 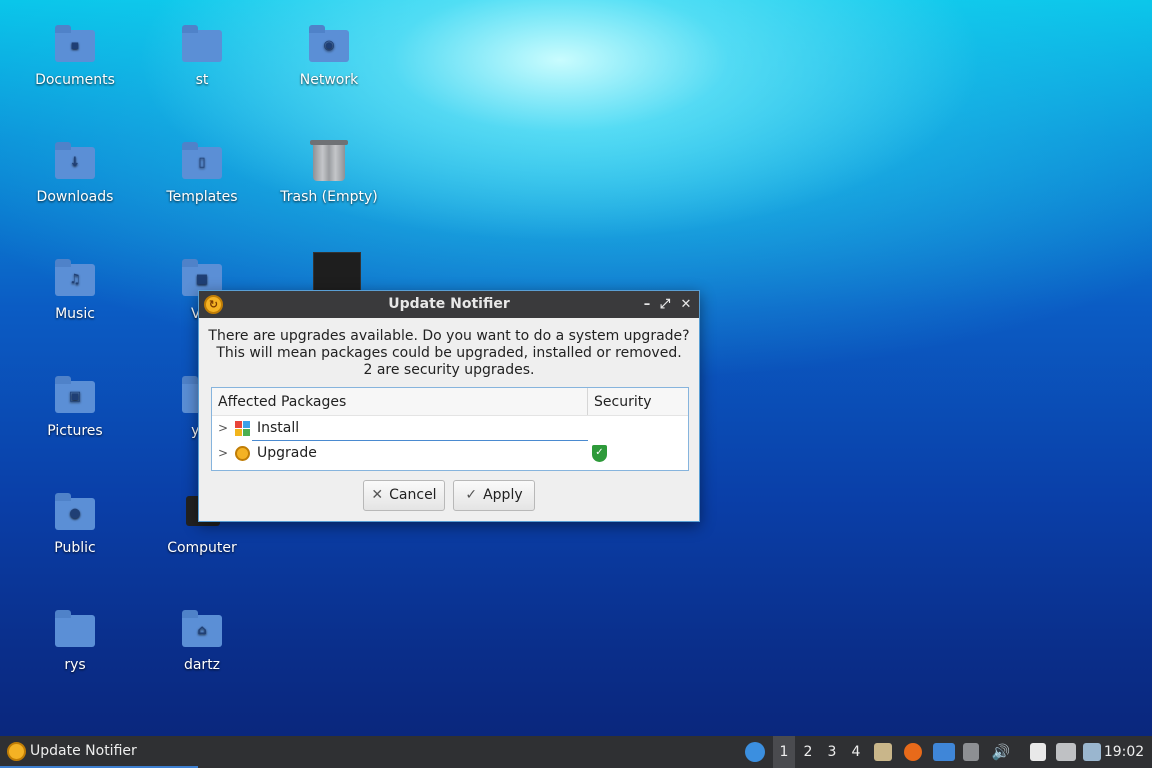 What do you see at coordinates (202, 631) in the screenshot?
I see `folder-home-icon: ⌂` at bounding box center [202, 631].